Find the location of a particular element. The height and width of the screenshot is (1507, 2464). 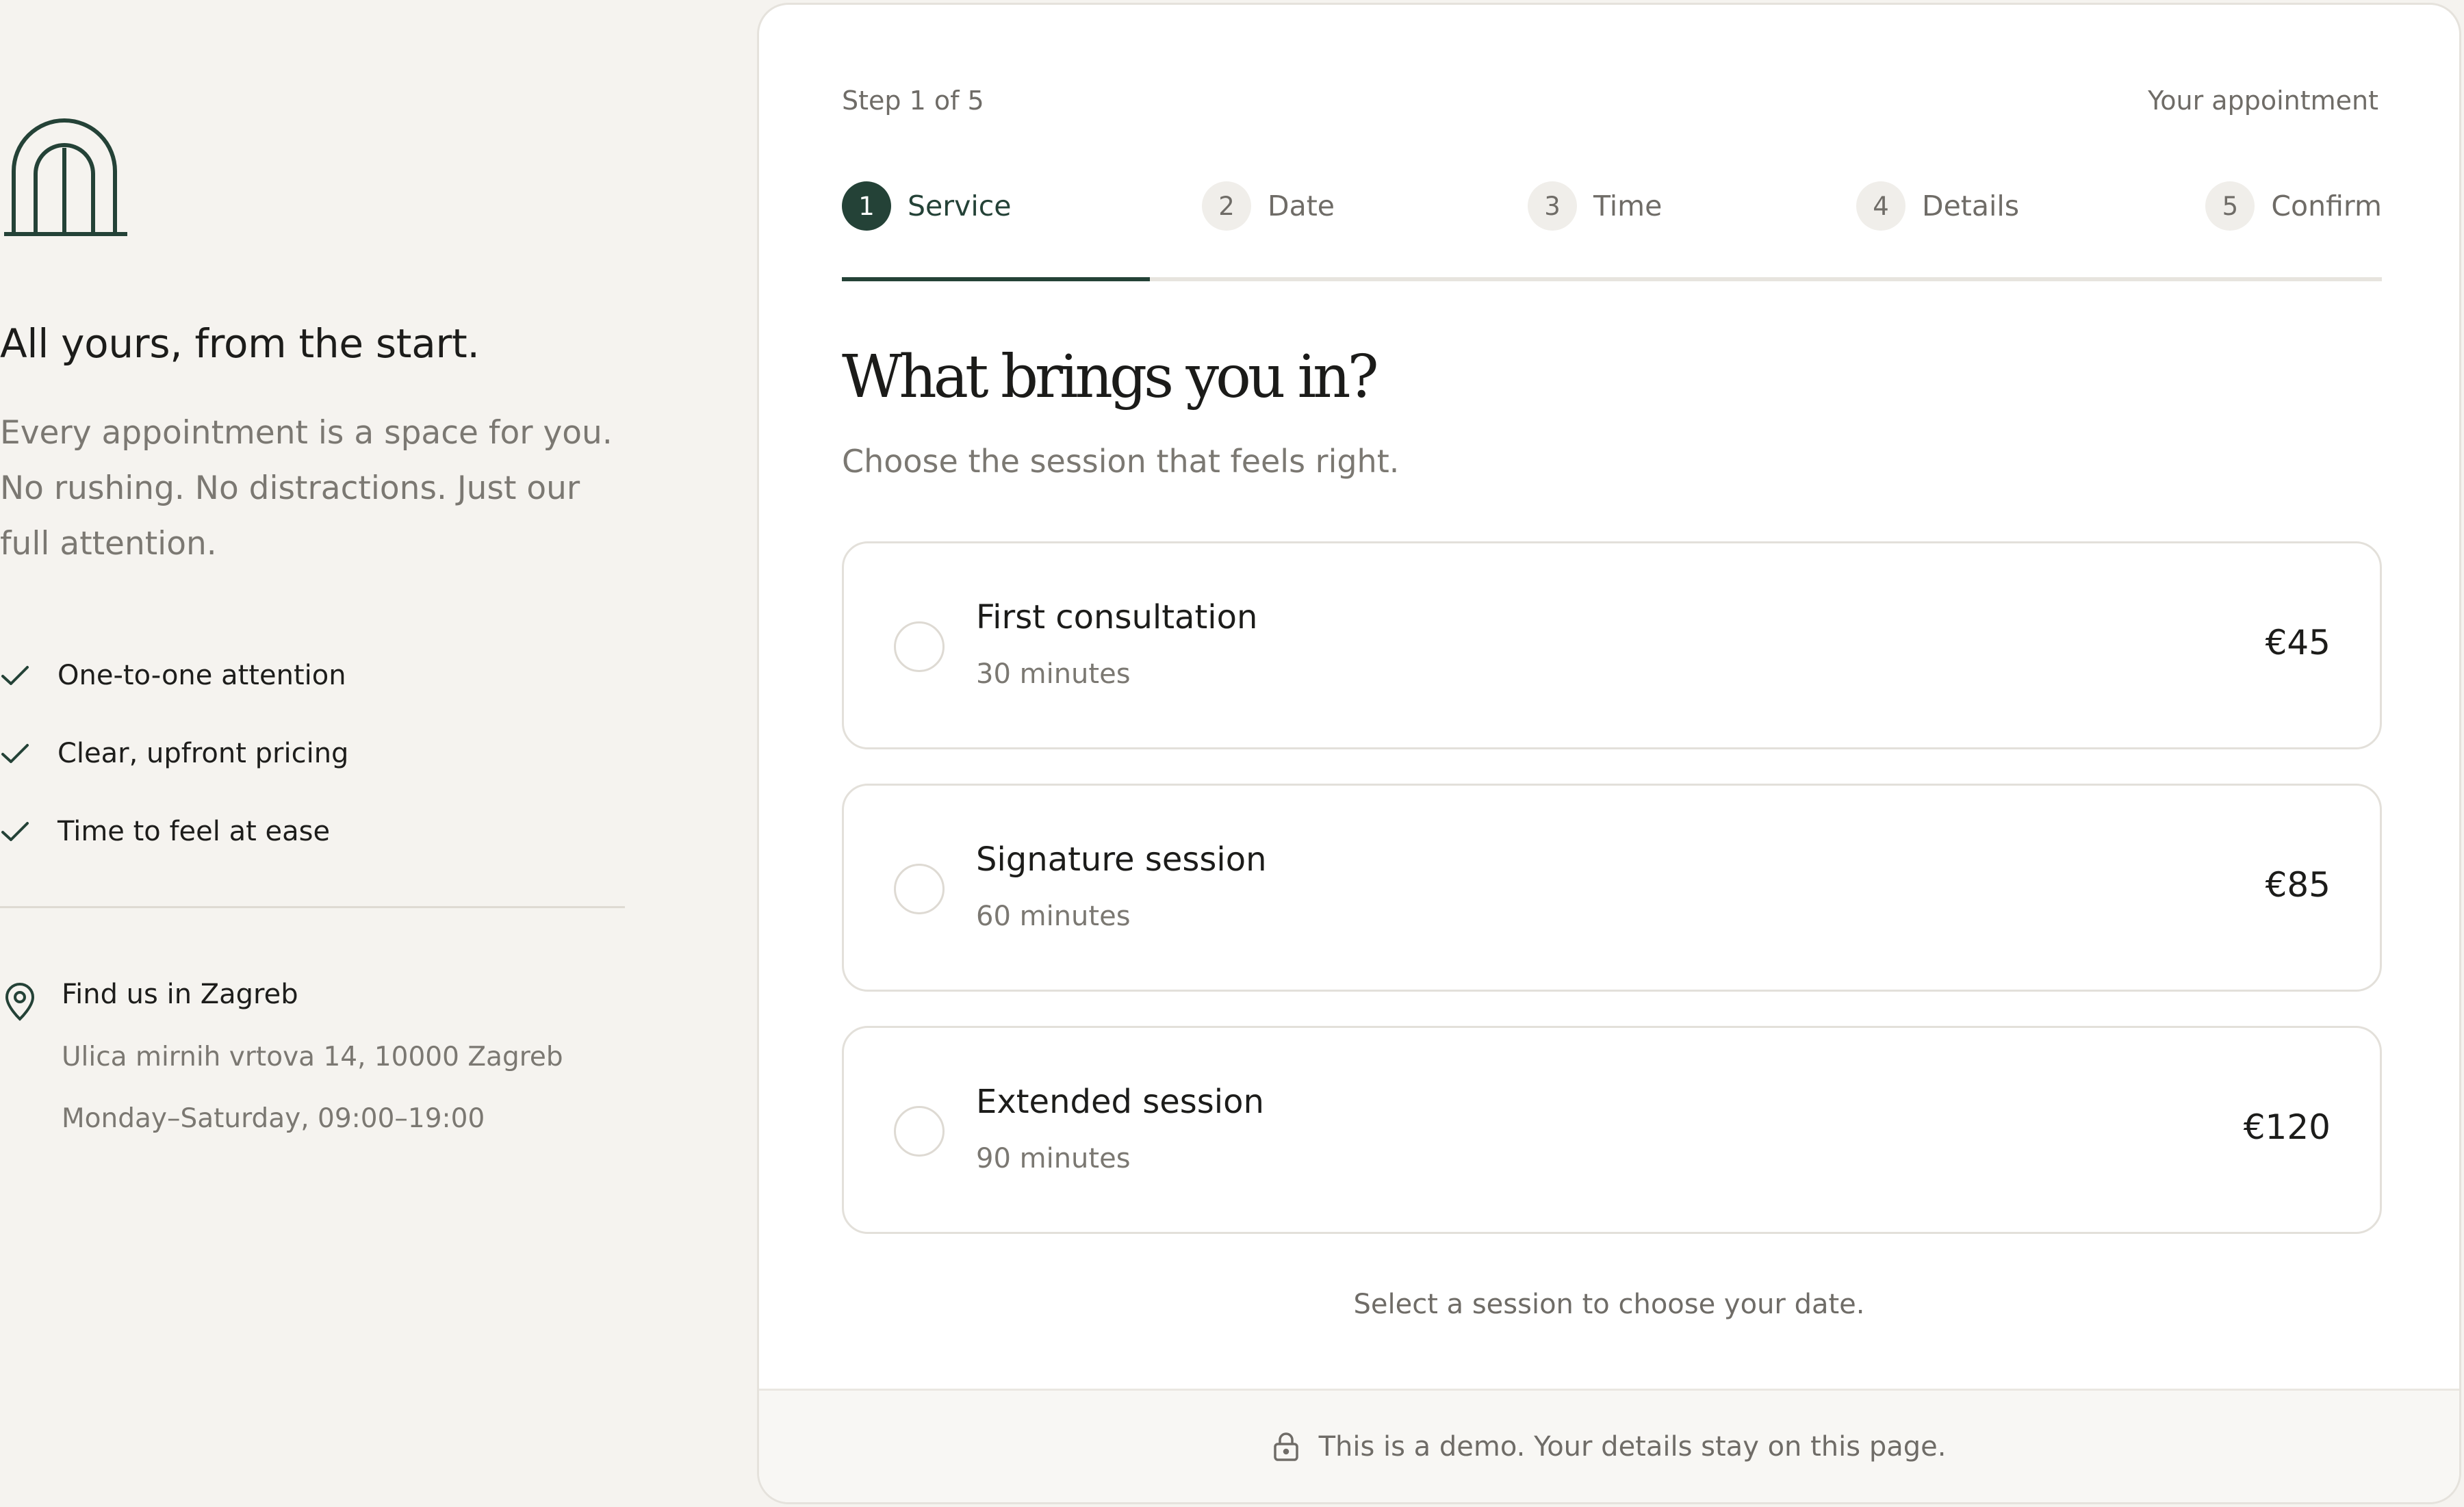

step-label: Confirm is located at coordinates (2326, 206).